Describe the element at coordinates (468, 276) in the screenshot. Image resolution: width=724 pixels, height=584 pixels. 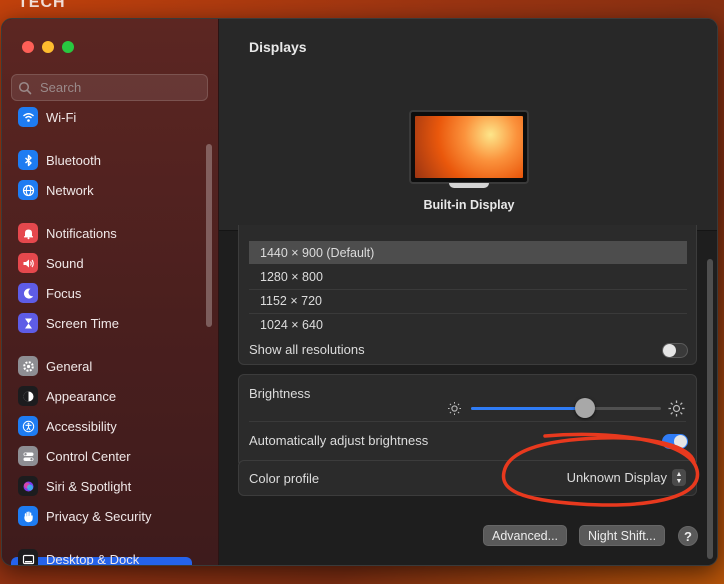
I see `resolution-option: 1280 × 800` at that location.